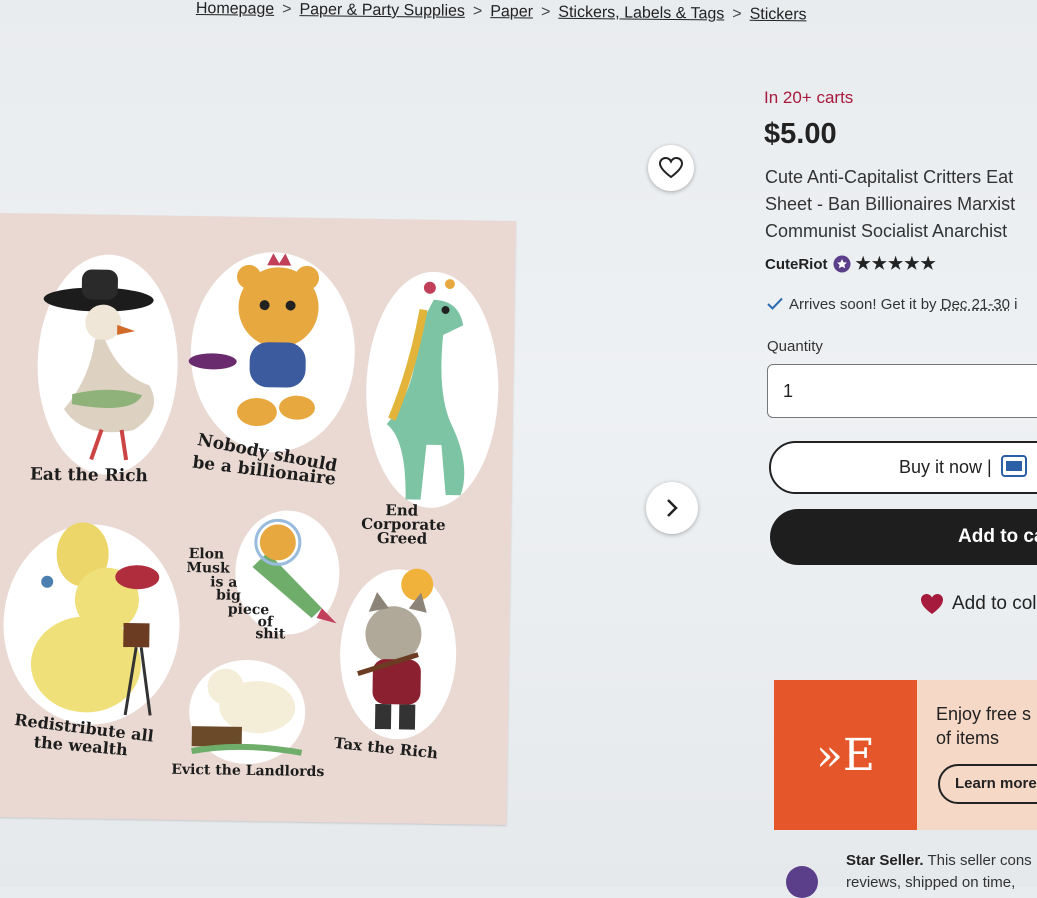 The height and width of the screenshot is (898, 1037). What do you see at coordinates (432, 389) in the screenshot?
I see `giraffe-sticker-art` at bounding box center [432, 389].